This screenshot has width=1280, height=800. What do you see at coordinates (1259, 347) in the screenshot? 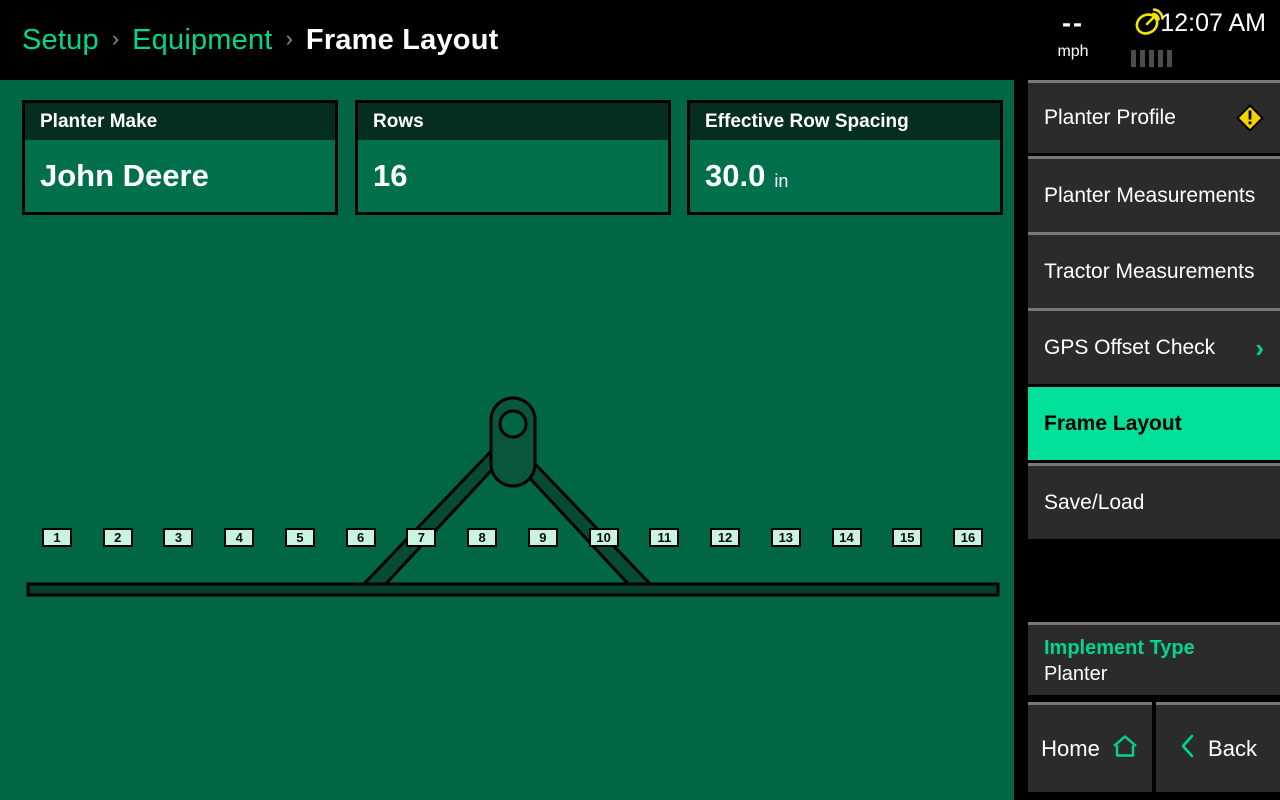
I see `chevron-right-icon: ›` at bounding box center [1259, 347].